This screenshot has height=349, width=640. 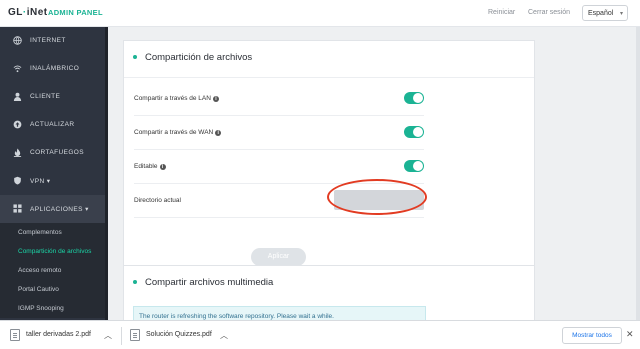 I want to click on sidebar-item-client: CLIENTE, so click(x=52, y=97).